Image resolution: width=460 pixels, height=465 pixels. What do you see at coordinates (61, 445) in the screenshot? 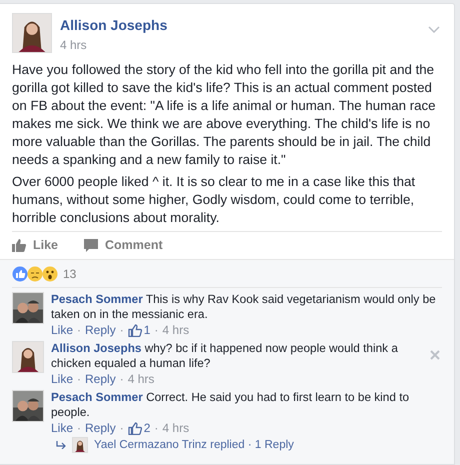
I see `reply-arrow-icon` at bounding box center [61, 445].